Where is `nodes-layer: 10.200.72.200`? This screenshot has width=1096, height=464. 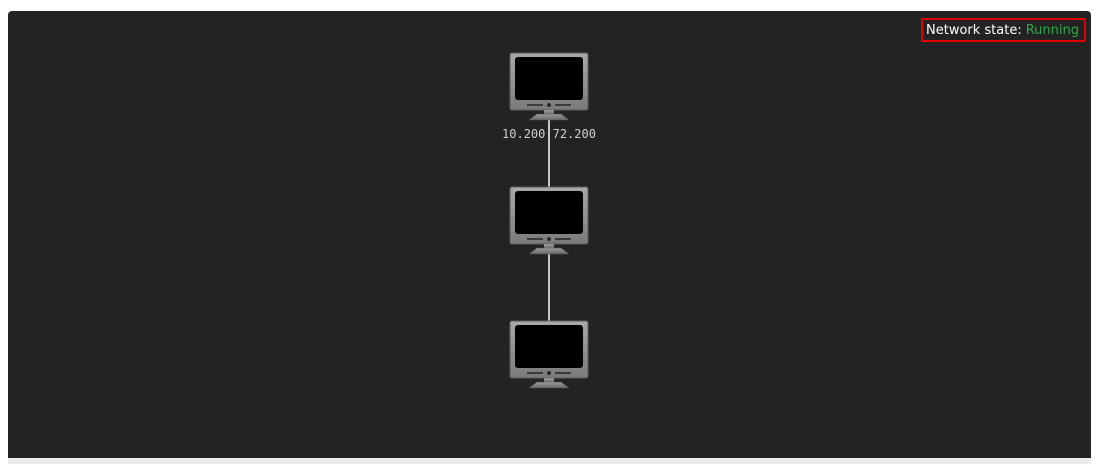
nodes-layer: 10.200.72.200 is located at coordinates (549, 220).